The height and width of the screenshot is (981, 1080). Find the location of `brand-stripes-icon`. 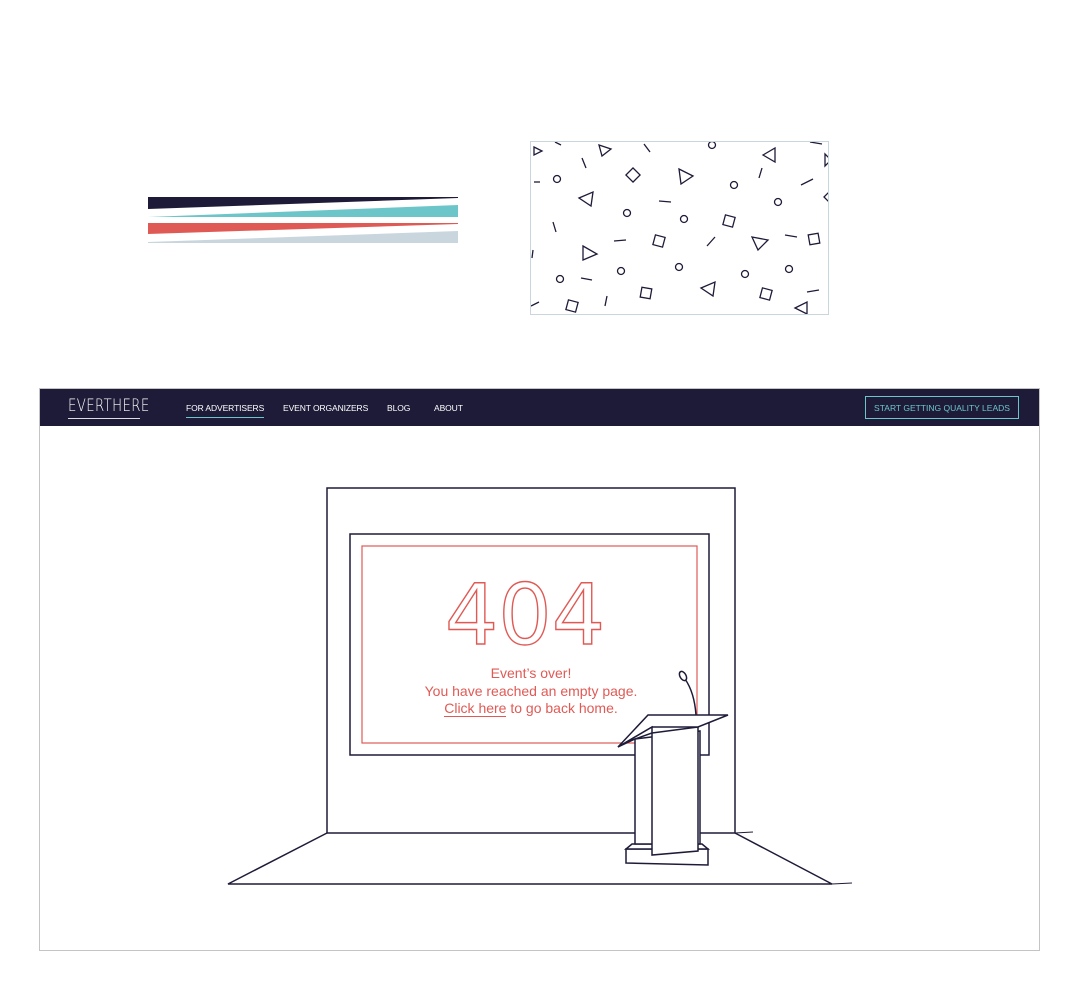

brand-stripes-icon is located at coordinates (303, 220).